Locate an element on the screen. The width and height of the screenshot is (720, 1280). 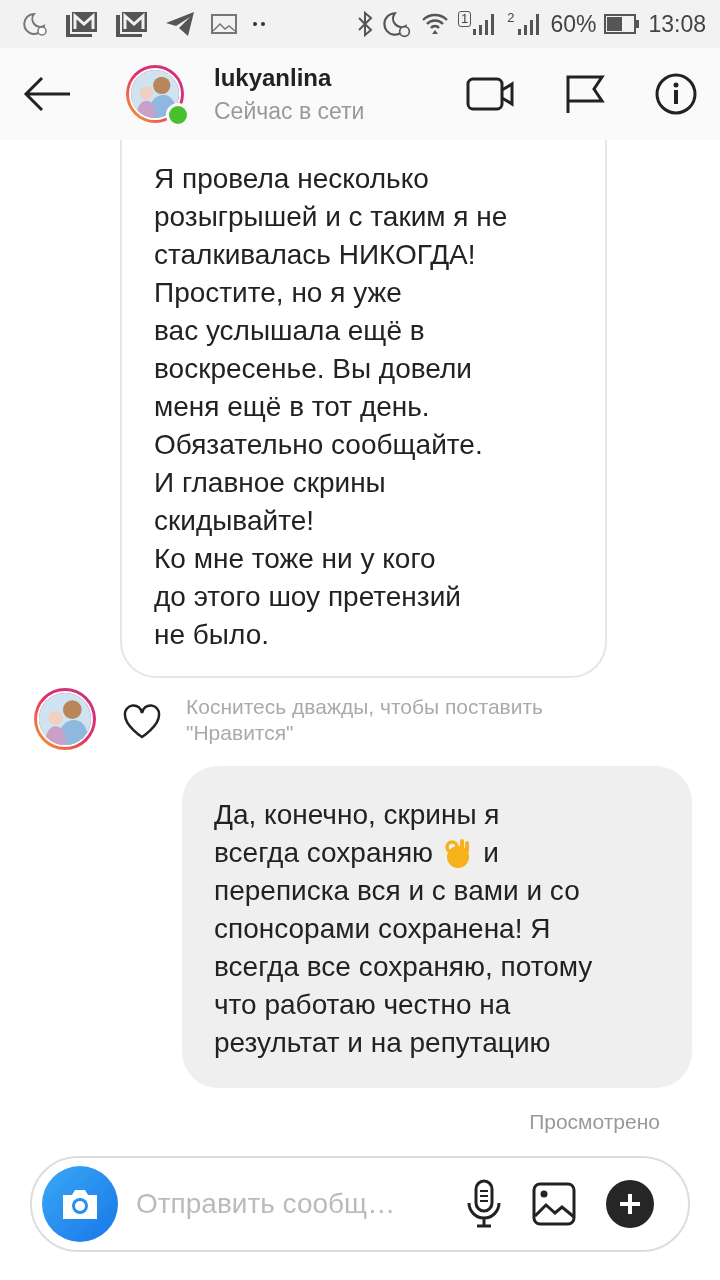
add-button is located at coordinates (630, 1204).